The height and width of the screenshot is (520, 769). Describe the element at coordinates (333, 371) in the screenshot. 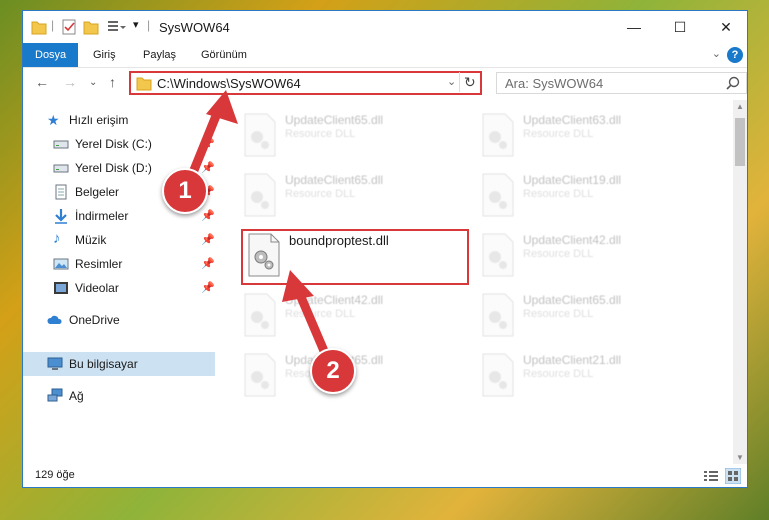

I see `step-badge-2: 2` at that location.